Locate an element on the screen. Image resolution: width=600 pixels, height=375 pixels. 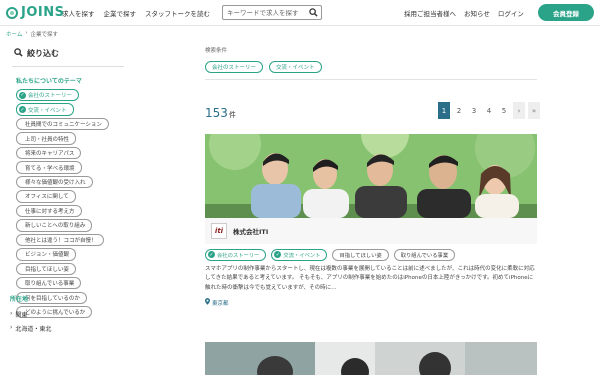
next-page-button: › is located at coordinates (519, 110).